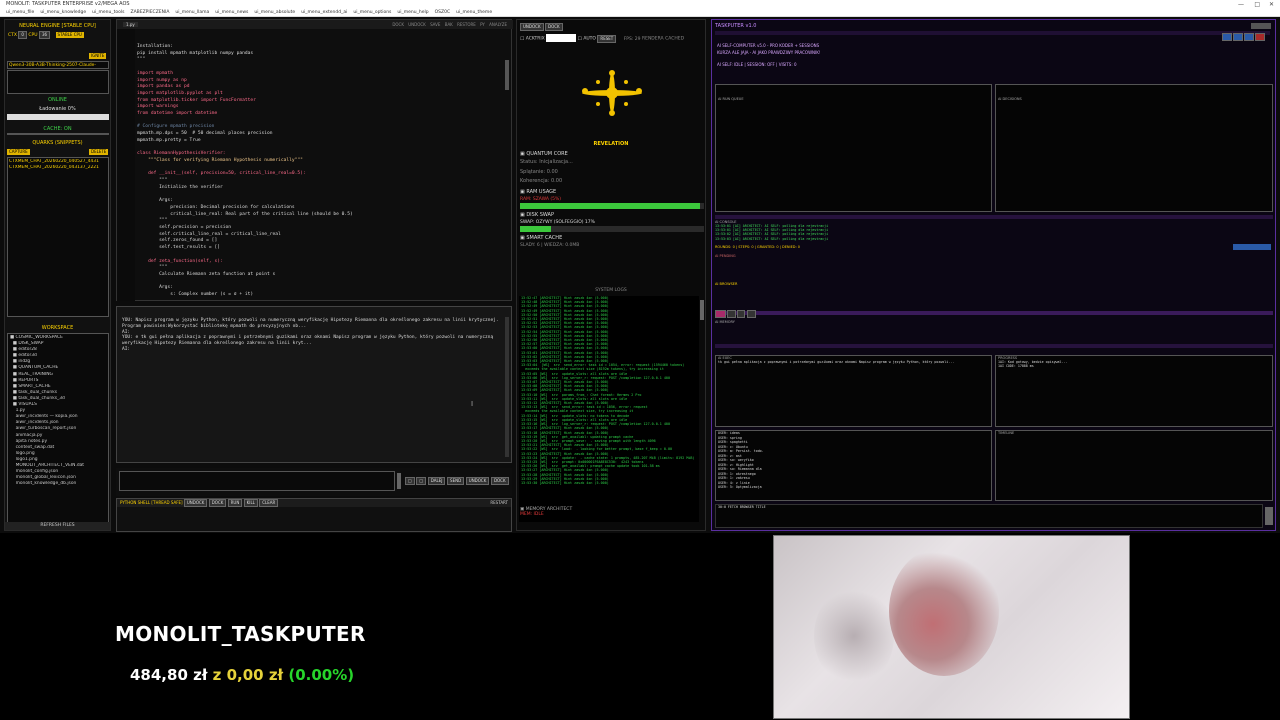 Image resolution: width=1280 pixels, height=720 pixels. Describe the element at coordinates (412, 12) in the screenshot. I see `menu-item: ui_menu_help` at that location.